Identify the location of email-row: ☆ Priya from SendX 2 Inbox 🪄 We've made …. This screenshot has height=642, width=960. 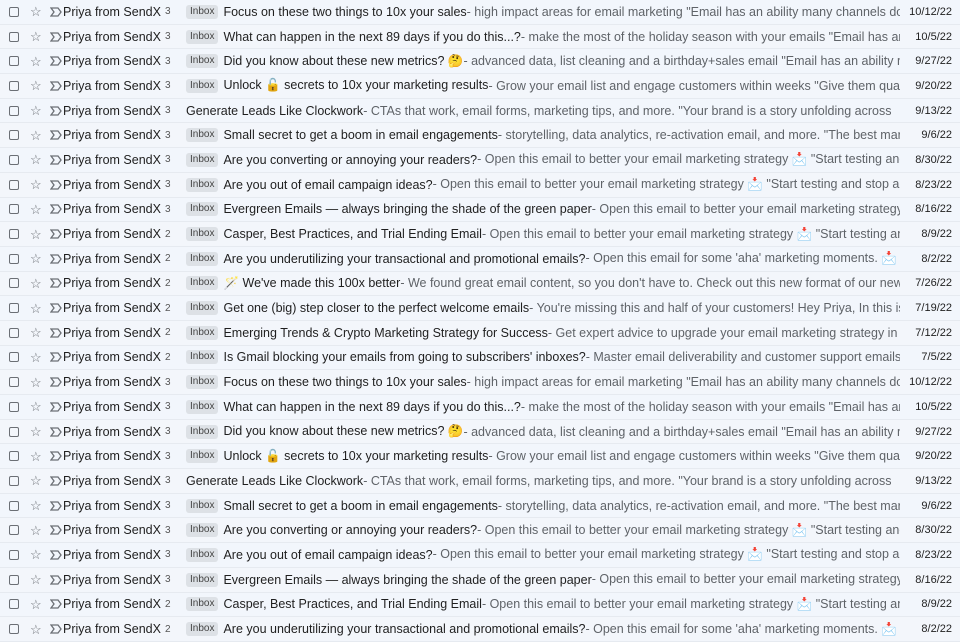
(480, 284).